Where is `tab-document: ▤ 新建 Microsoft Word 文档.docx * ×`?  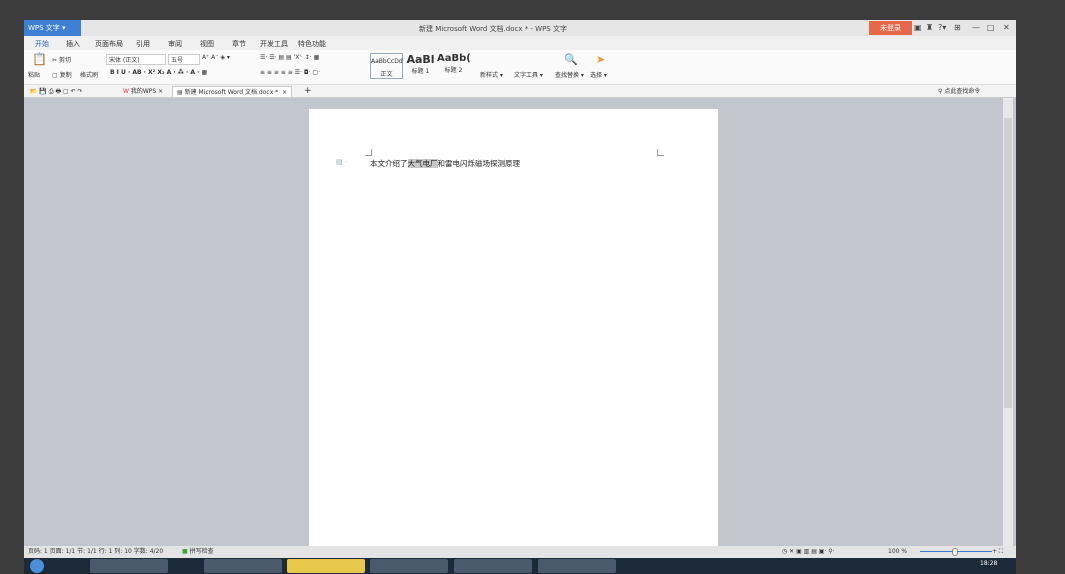
tab-document: ▤ 新建 Microsoft Word 文档.docx * × is located at coordinates (232, 91).